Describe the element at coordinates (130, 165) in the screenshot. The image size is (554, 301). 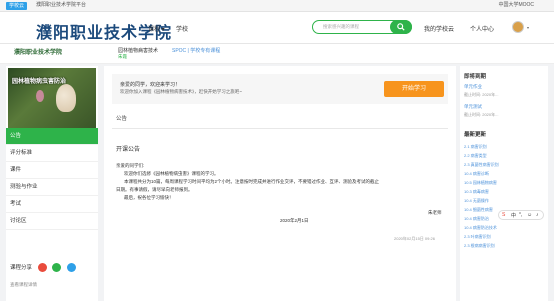
I see `ann-line: 亲爱的同学们:` at that location.